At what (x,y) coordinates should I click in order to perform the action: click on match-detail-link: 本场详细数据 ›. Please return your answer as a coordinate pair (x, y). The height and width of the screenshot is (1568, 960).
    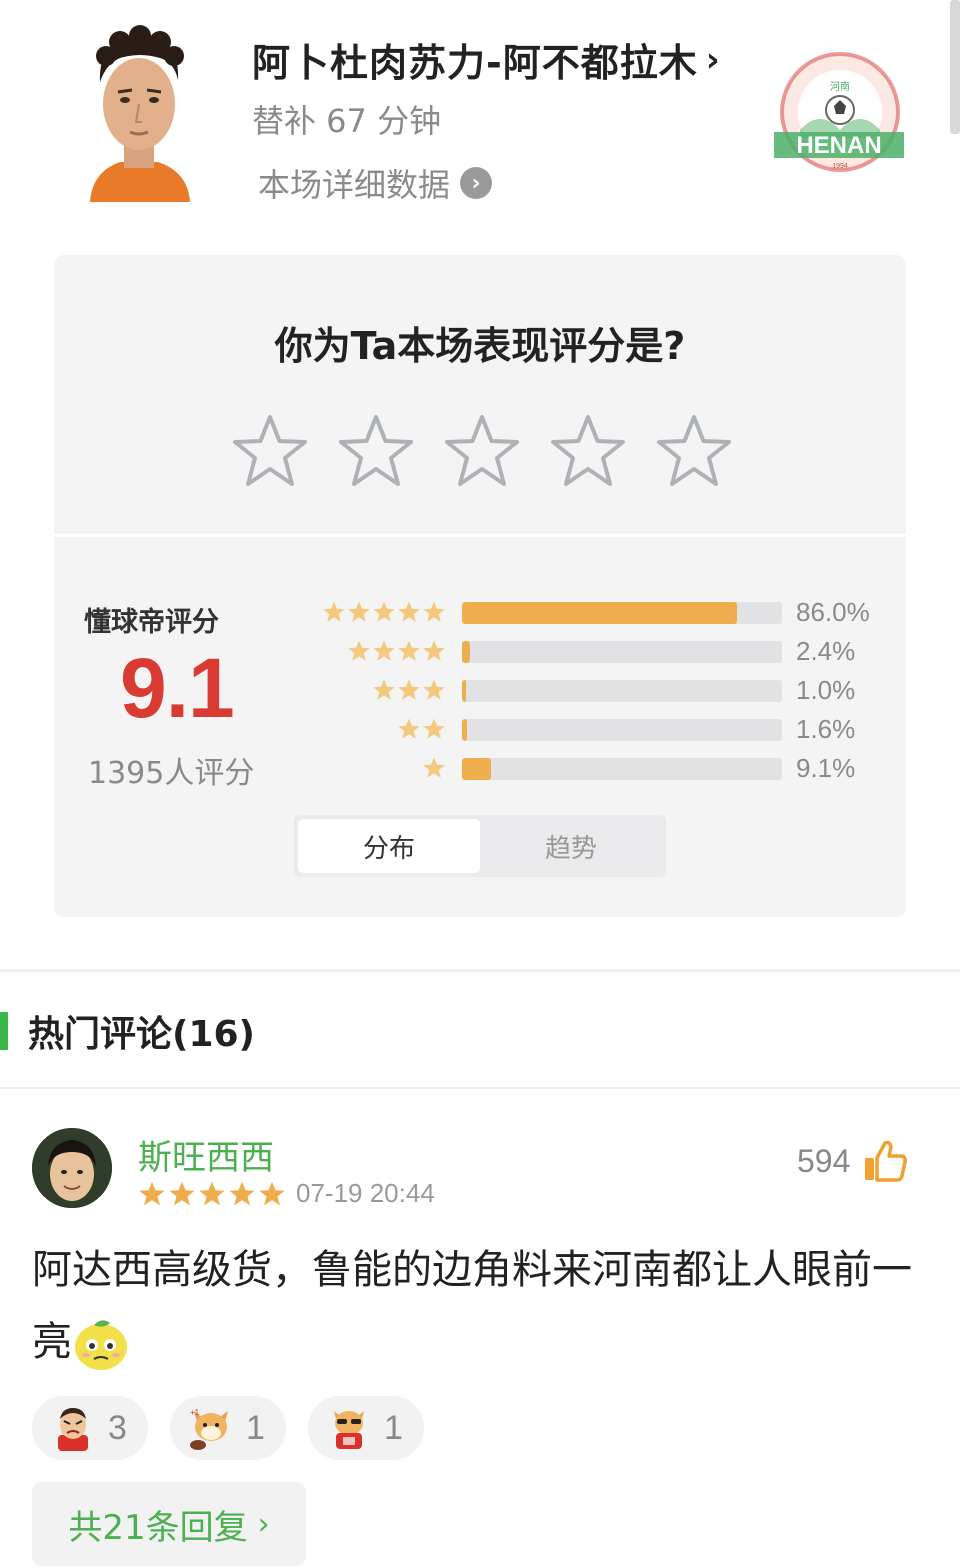
    Looking at the image, I should click on (375, 183).